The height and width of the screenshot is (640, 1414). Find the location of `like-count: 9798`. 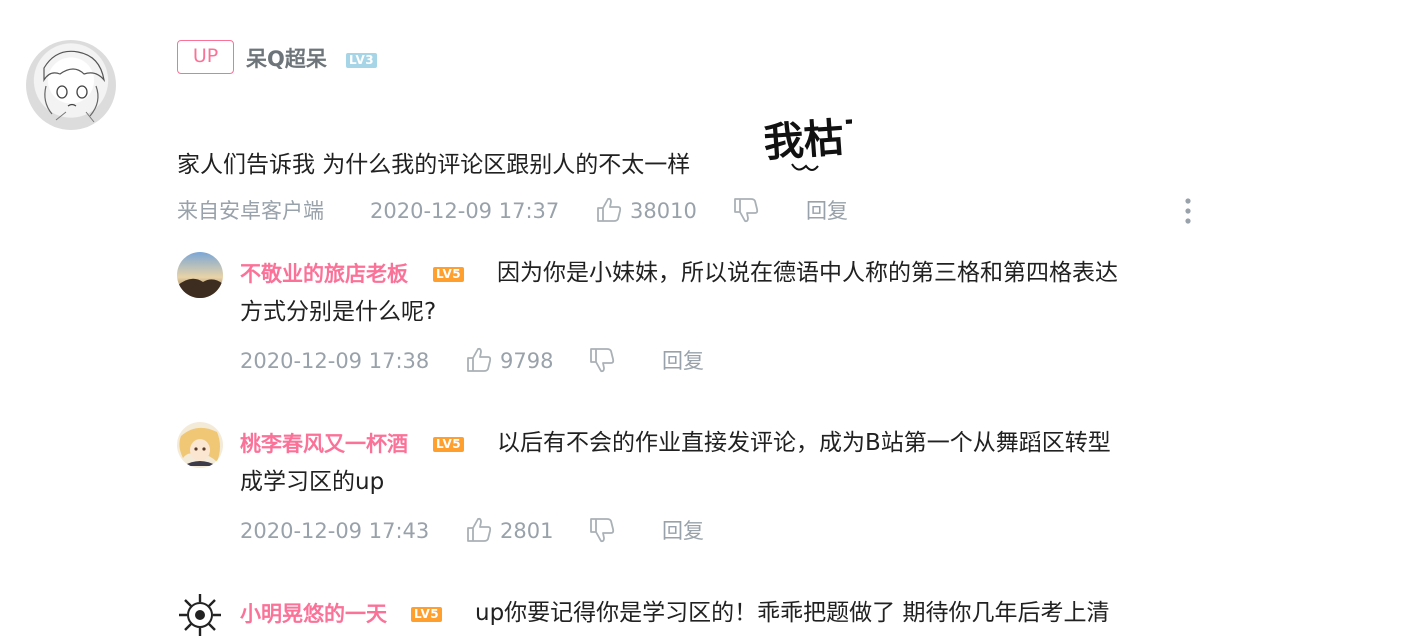

like-count: 9798 is located at coordinates (527, 361).